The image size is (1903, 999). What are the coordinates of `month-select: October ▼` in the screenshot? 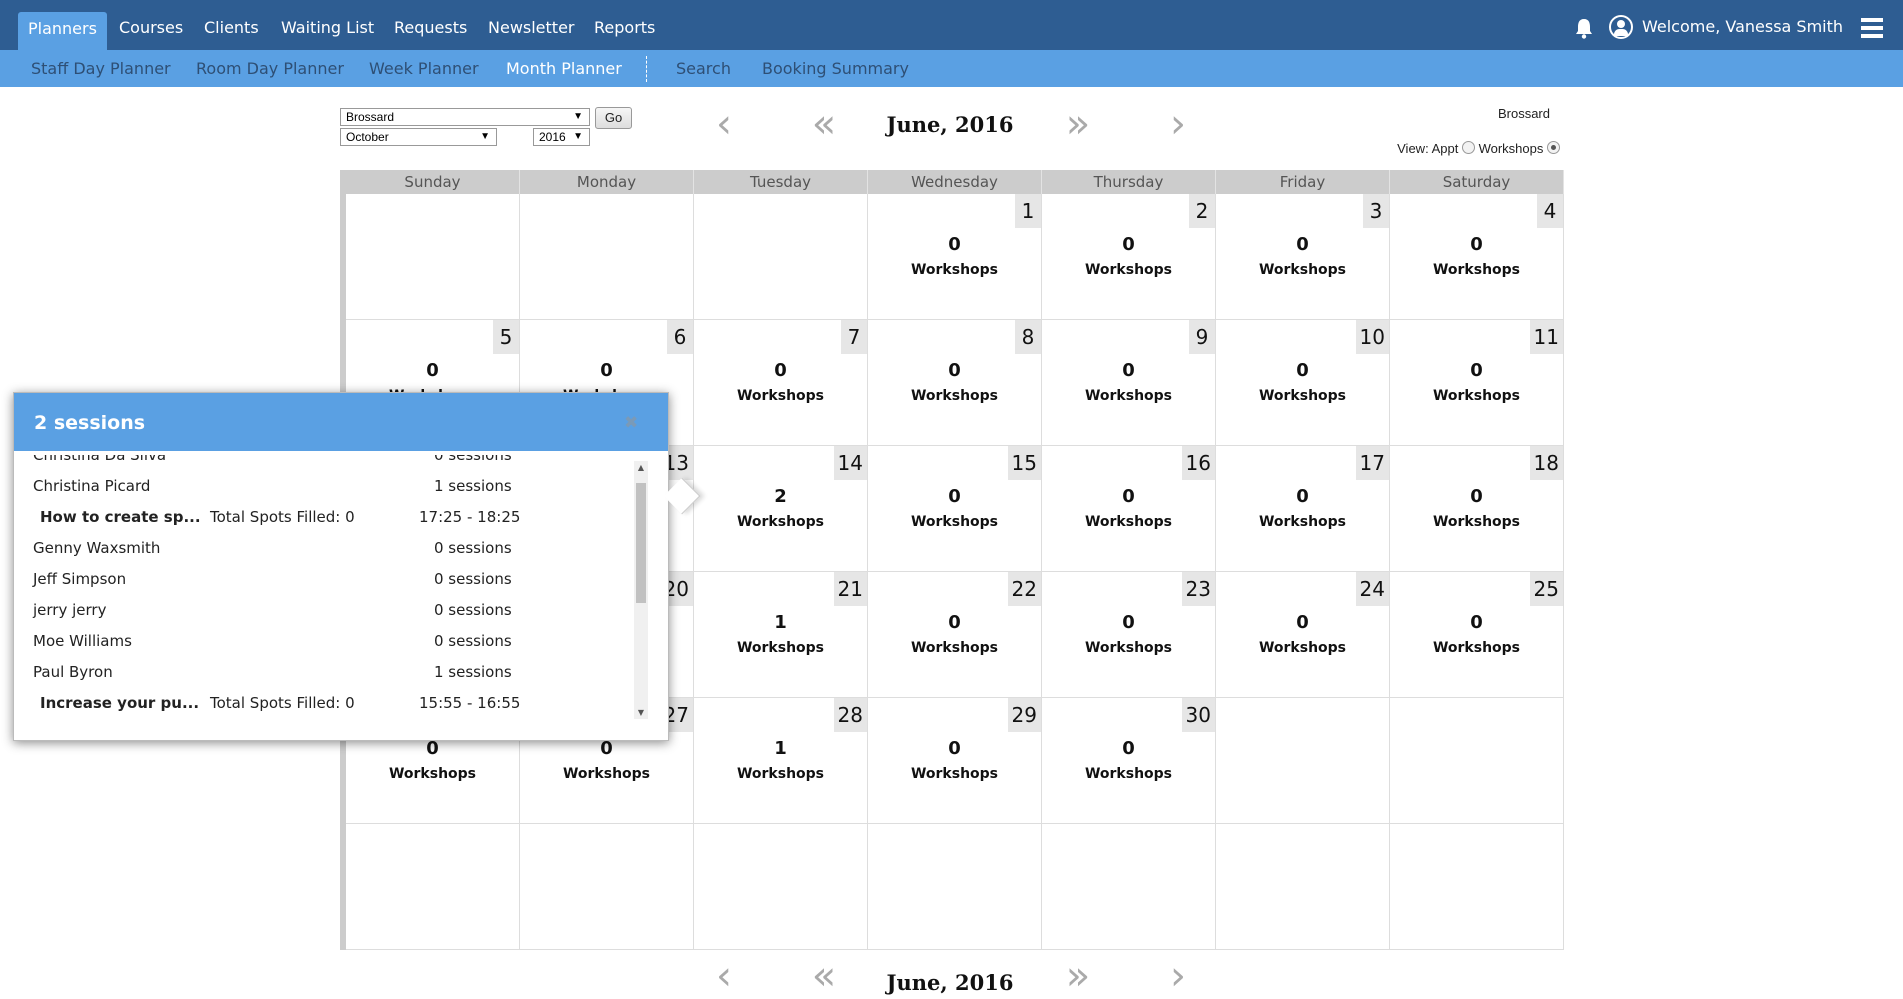 It's located at (418, 137).